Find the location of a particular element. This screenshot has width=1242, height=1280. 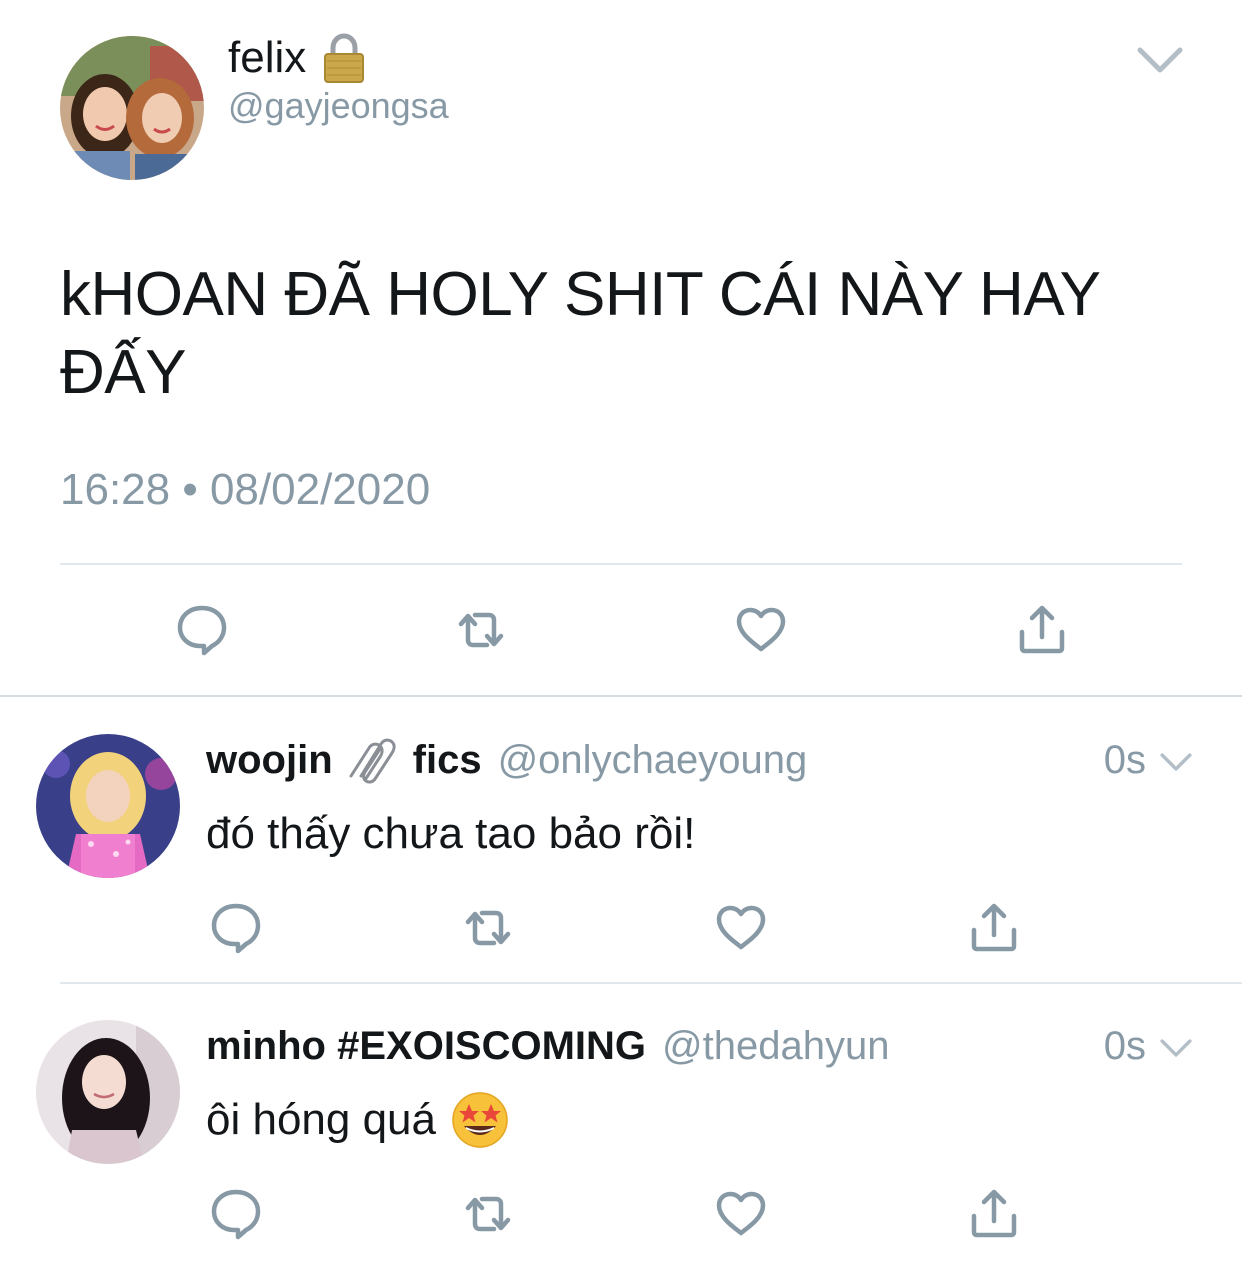

reply-text: đó thấy chưa tao bảo rồi! is located at coordinates (450, 834).